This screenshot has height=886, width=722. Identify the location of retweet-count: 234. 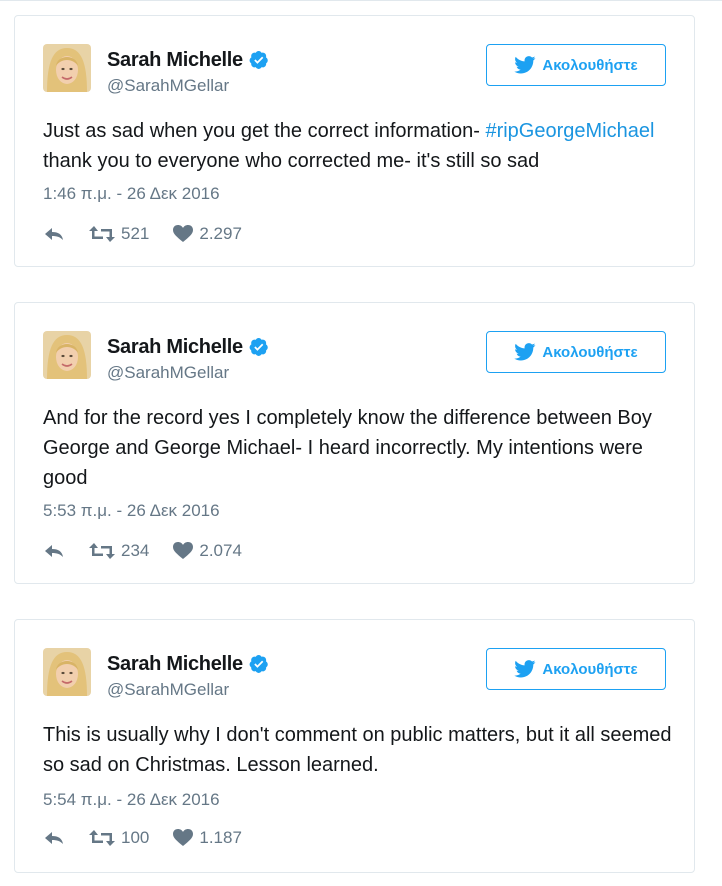
(135, 550).